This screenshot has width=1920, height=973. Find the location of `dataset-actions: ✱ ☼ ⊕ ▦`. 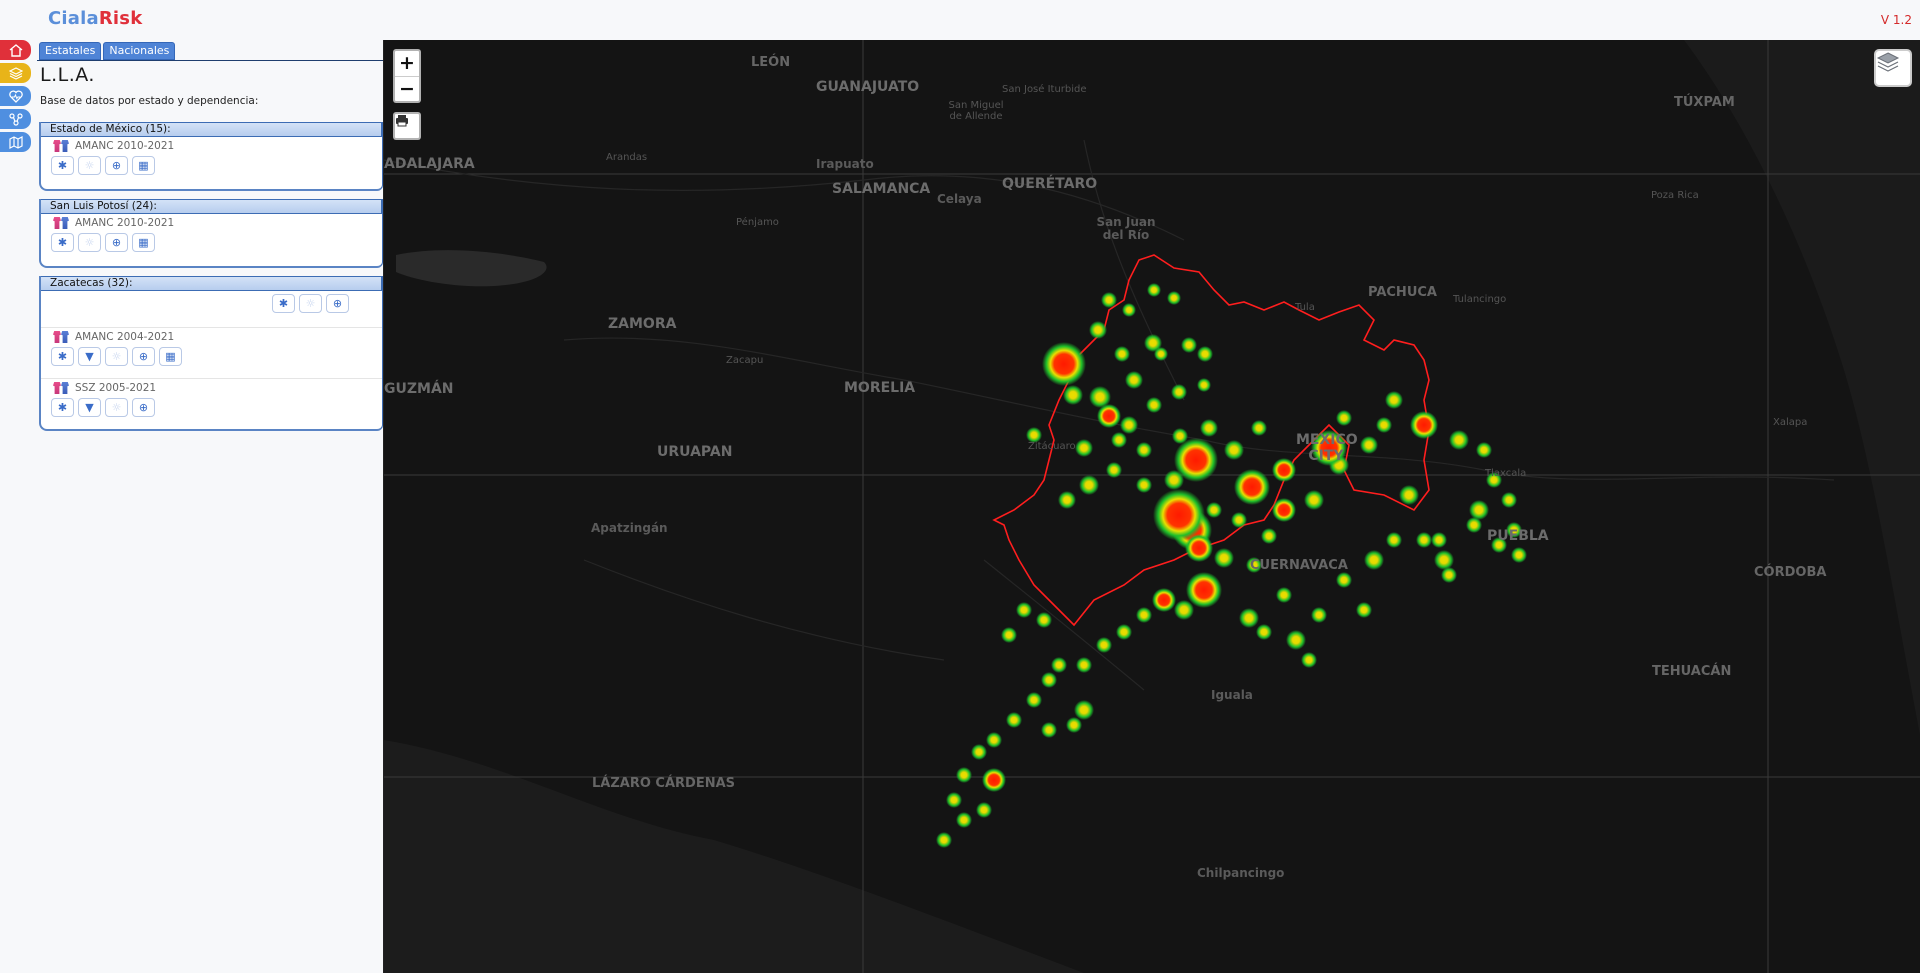

dataset-actions: ✱ ☼ ⊕ ▦ is located at coordinates (103, 242).